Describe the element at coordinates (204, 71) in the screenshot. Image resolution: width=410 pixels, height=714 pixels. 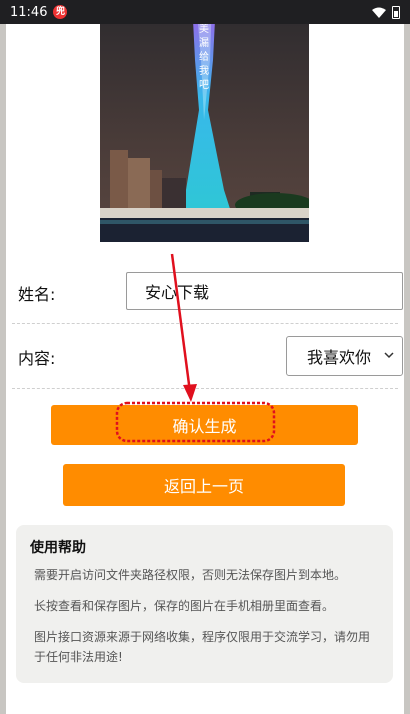
I see `svg-text: 我` at that location.